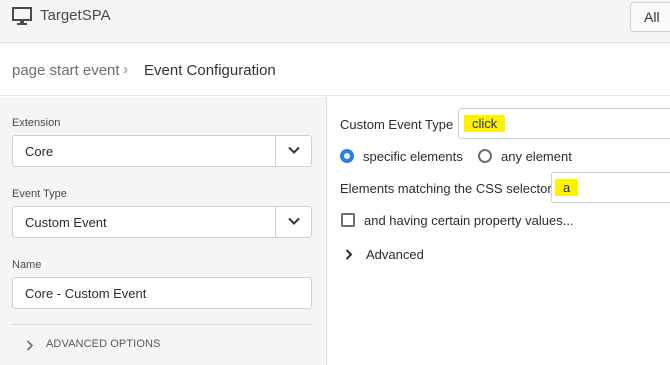 The image size is (670, 365). What do you see at coordinates (650, 17) in the screenshot?
I see `all-button: All` at bounding box center [650, 17].